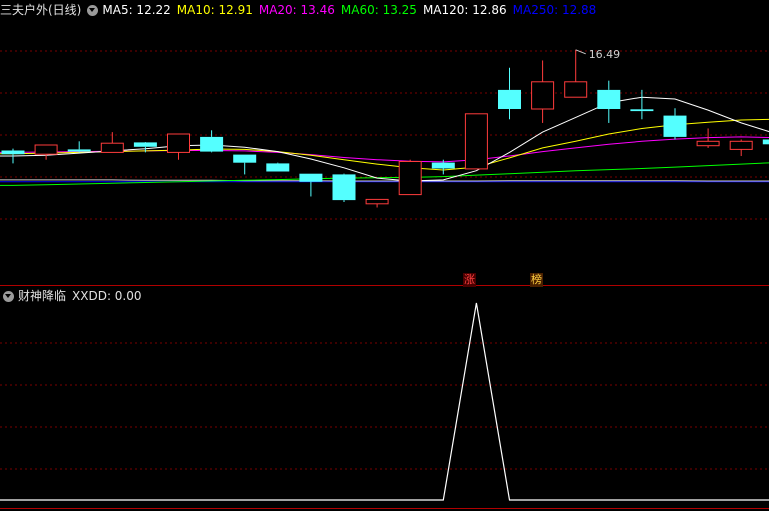 Image resolution: width=769 pixels, height=511 pixels. What do you see at coordinates (464, 10) in the screenshot?
I see `ma120-label: MA120: 12.86` at bounding box center [464, 10].